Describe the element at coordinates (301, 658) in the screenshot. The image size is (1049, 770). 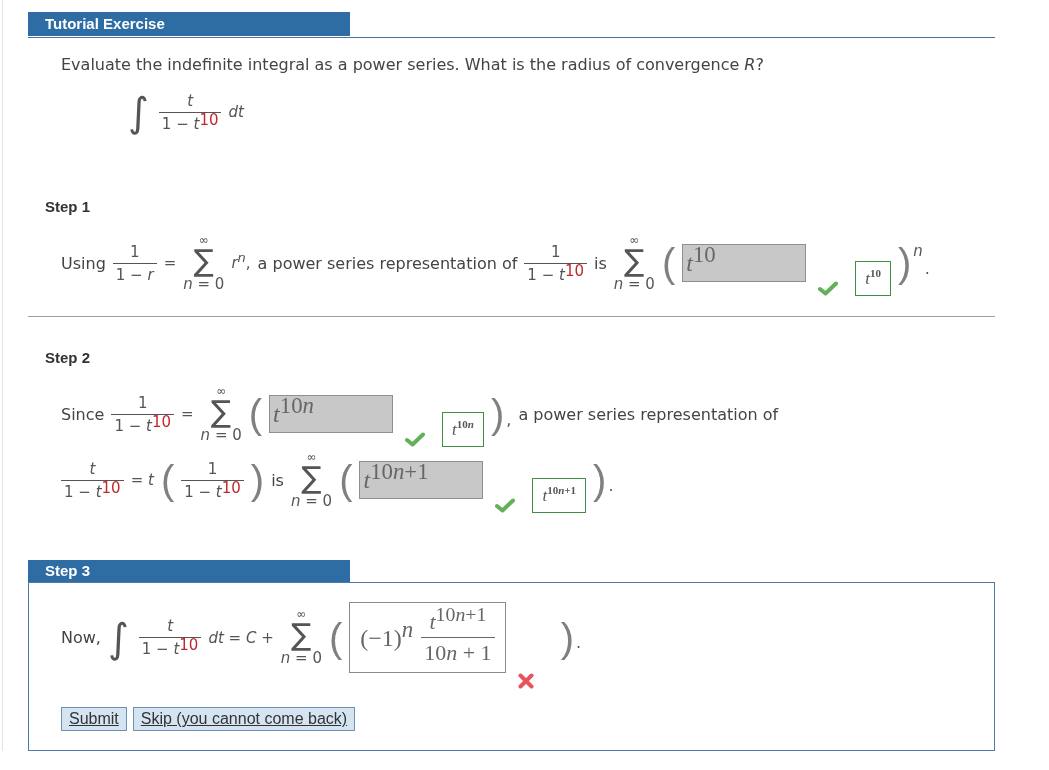
I see `sum-lower-limit: n = 0` at that location.